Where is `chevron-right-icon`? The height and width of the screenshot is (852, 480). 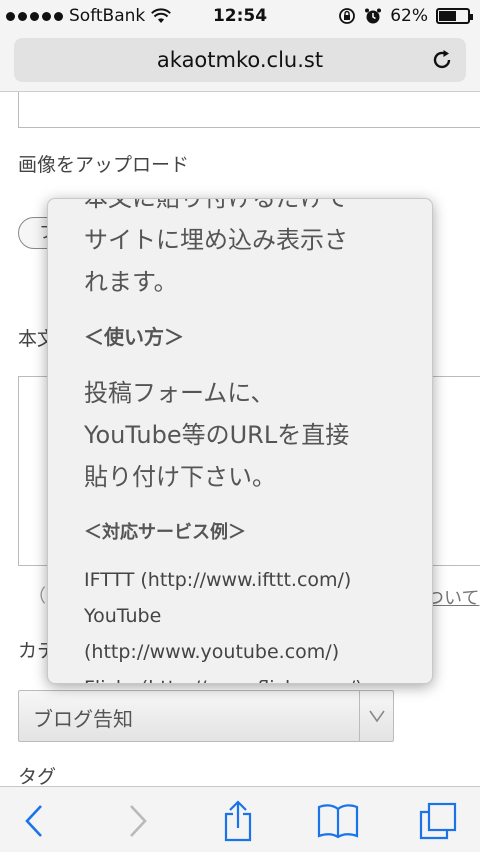
chevron-right-icon is located at coordinates (138, 821).